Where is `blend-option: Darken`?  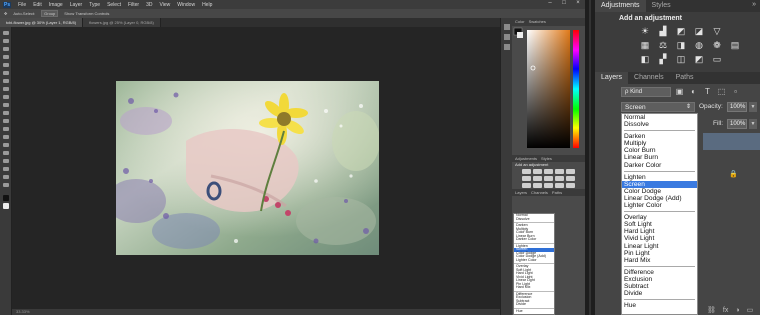 blend-option: Darken is located at coordinates (659, 136).